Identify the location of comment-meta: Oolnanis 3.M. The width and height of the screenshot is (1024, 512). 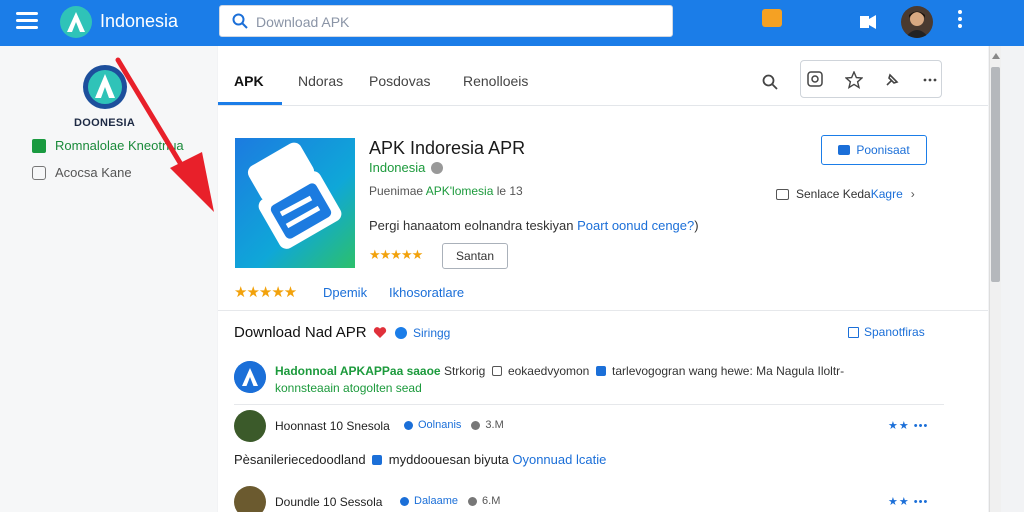
(449, 425).